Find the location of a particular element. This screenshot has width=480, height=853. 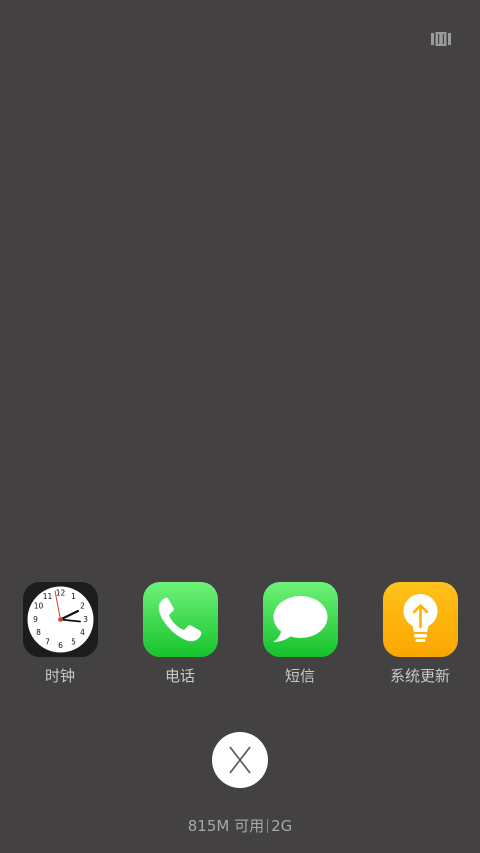

card-layout-icon is located at coordinates (441, 39).